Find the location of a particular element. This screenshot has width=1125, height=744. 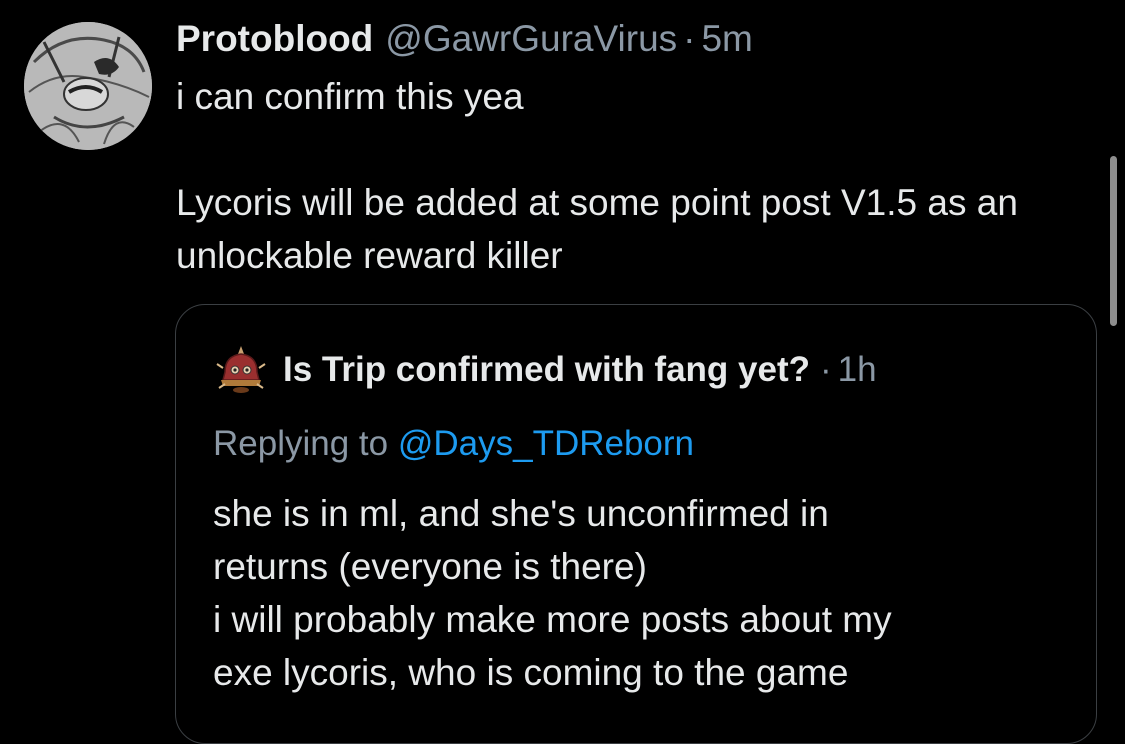

quoted-user-avatar is located at coordinates (241, 370).